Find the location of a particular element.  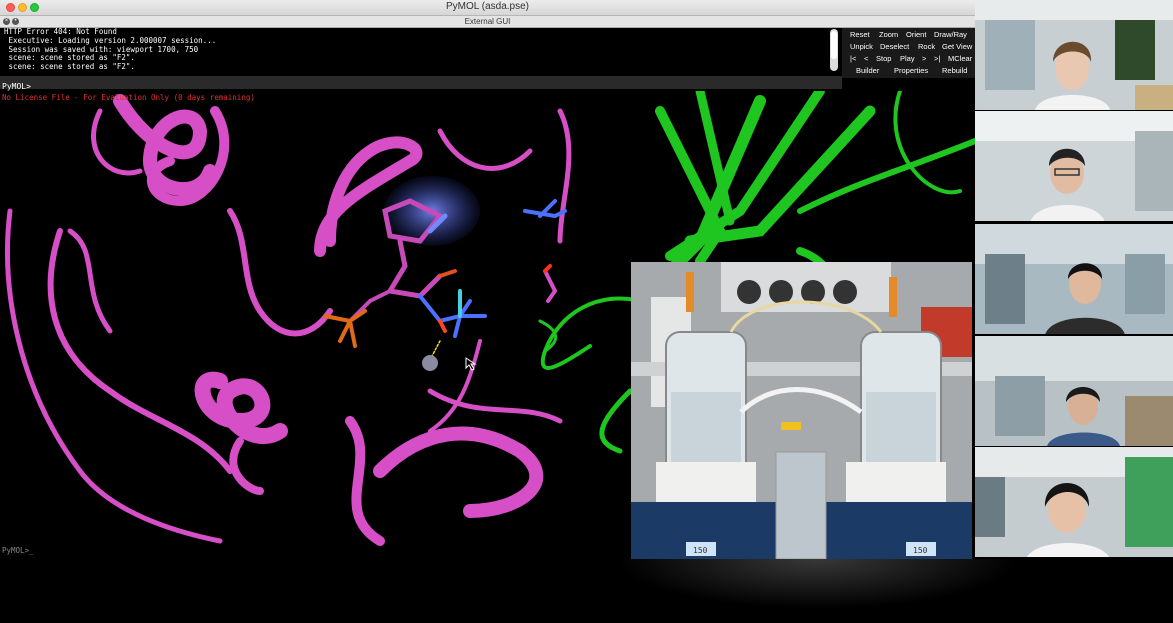

deselect-button: Deselect is located at coordinates (894, 46).